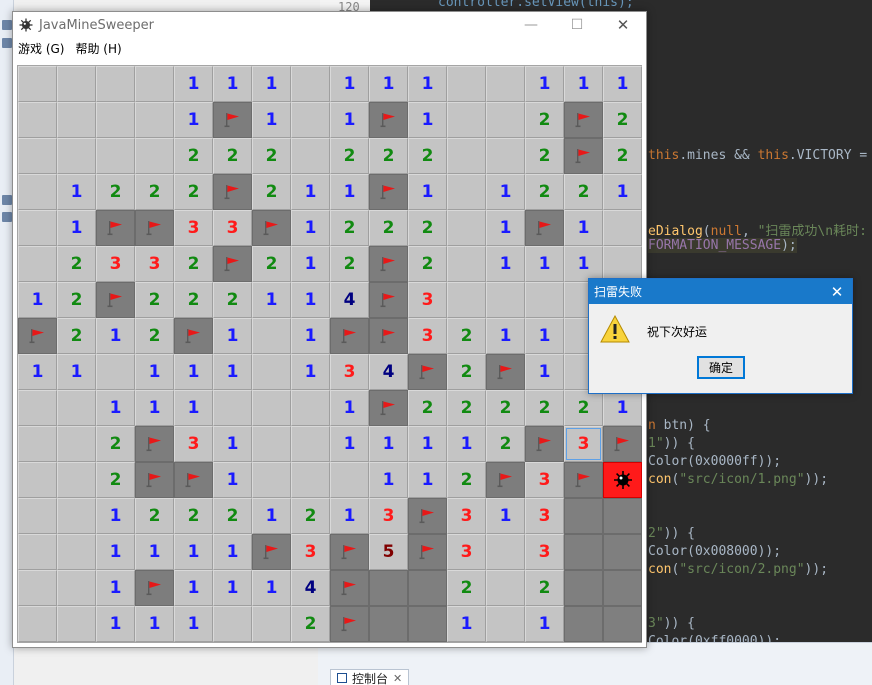  Describe the element at coordinates (622, 480) in the screenshot. I see `exploded-mine-cell` at that location.